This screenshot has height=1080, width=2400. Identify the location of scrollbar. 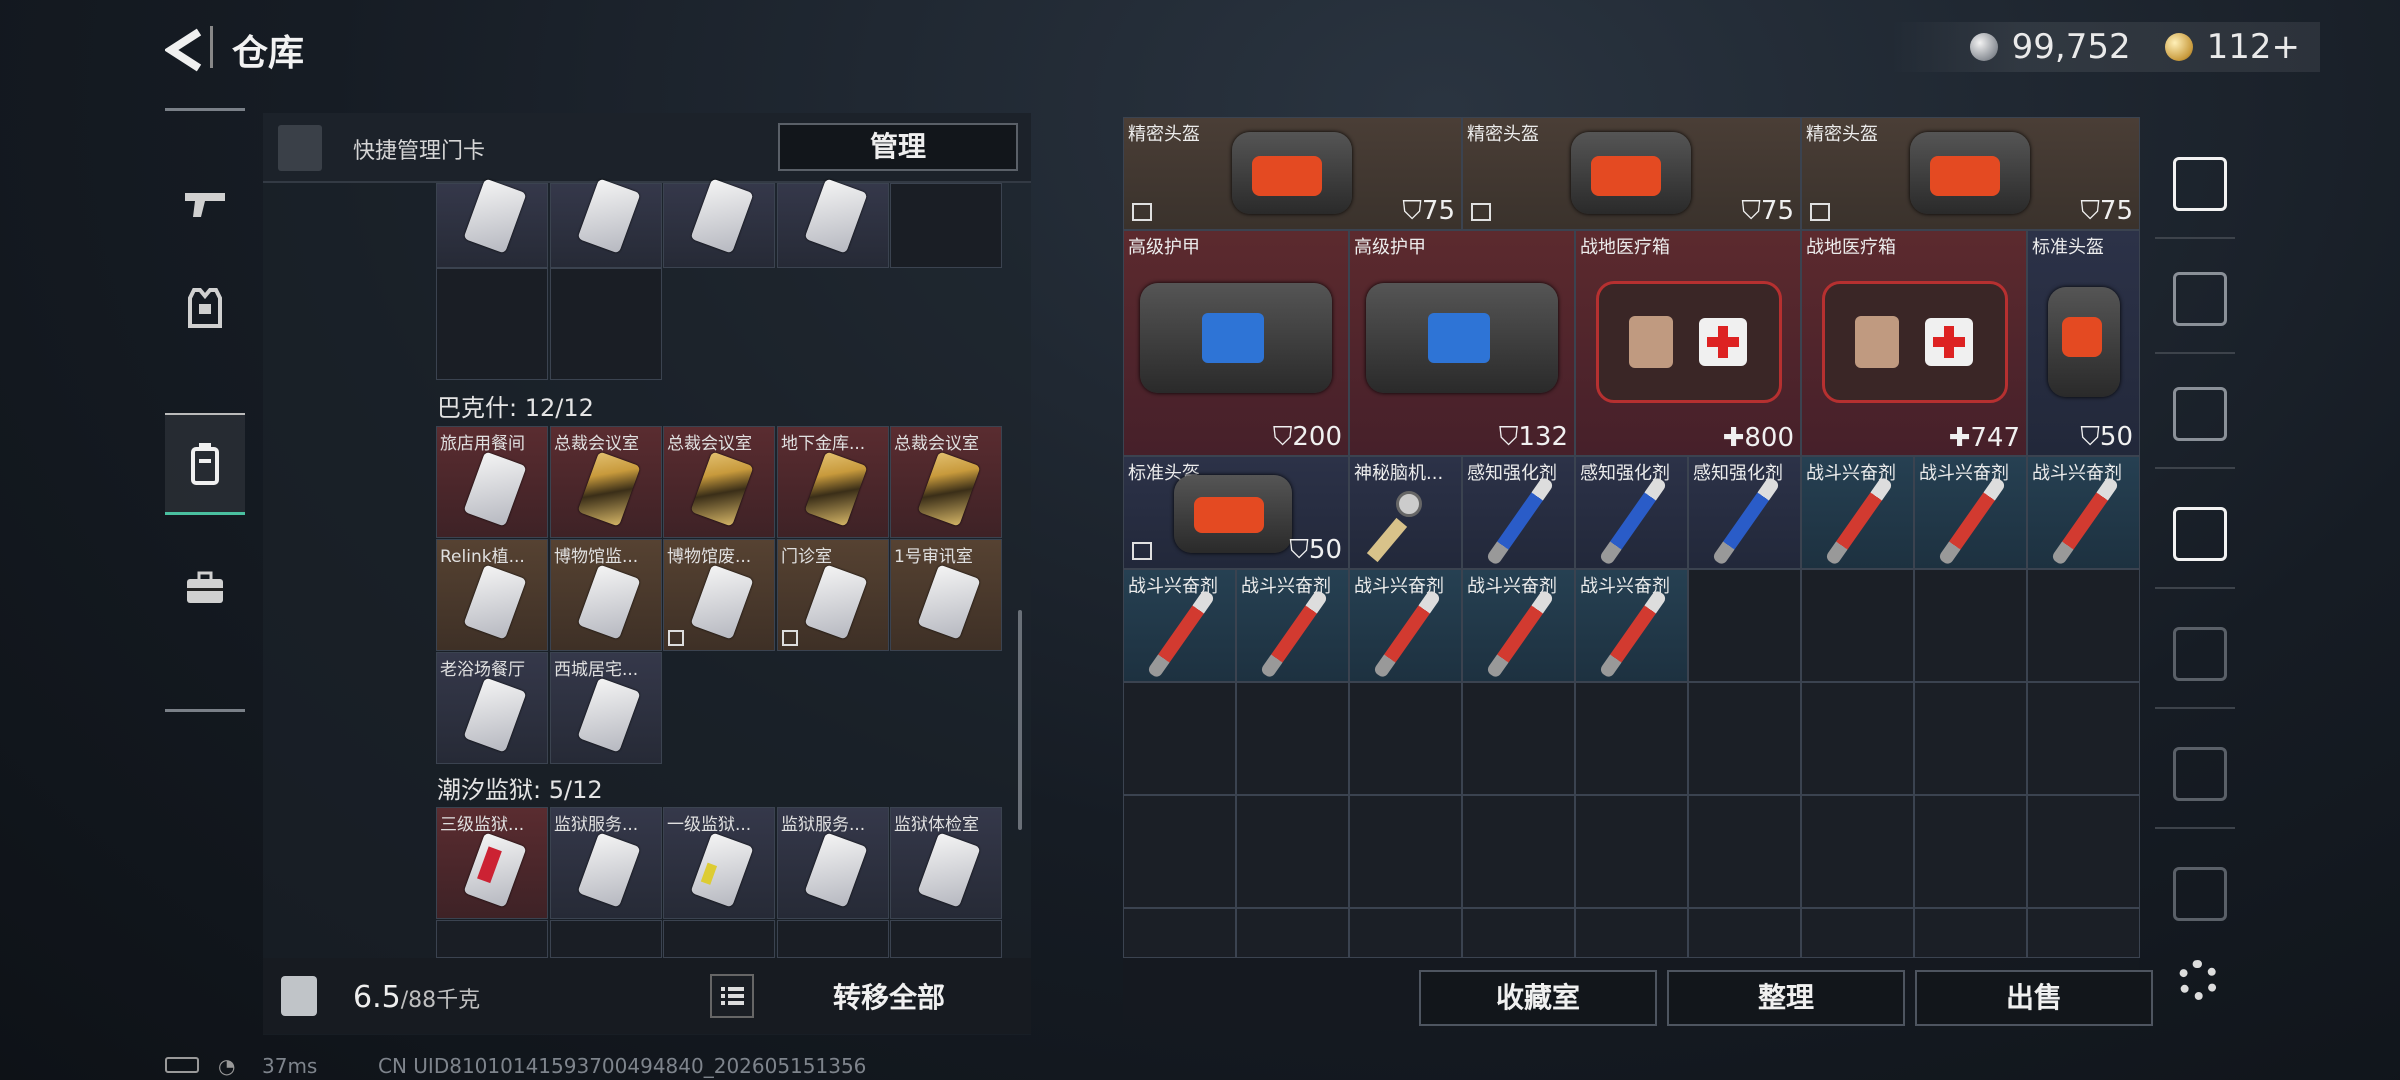
(1020, 720).